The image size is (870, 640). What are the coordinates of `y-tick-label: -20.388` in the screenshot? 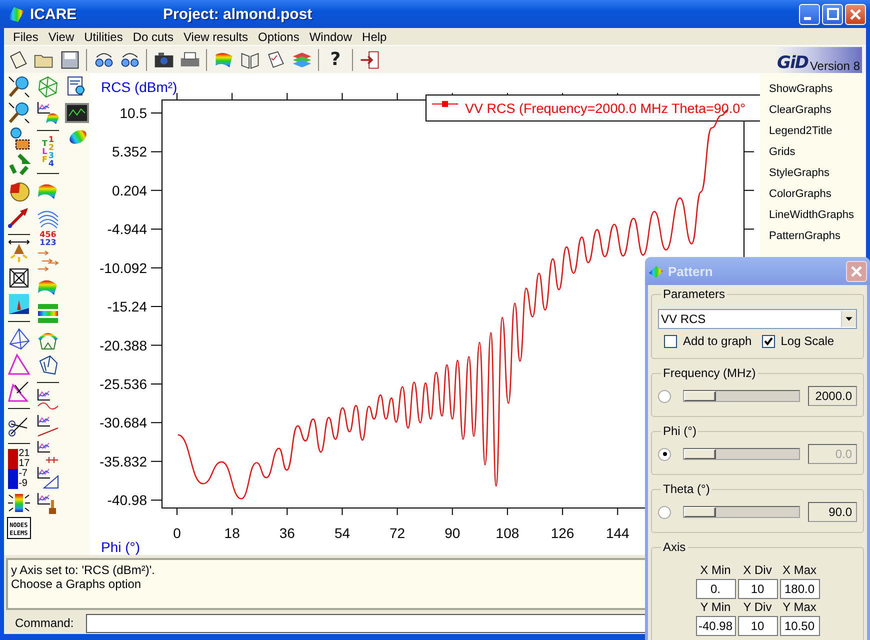 It's located at (123, 345).